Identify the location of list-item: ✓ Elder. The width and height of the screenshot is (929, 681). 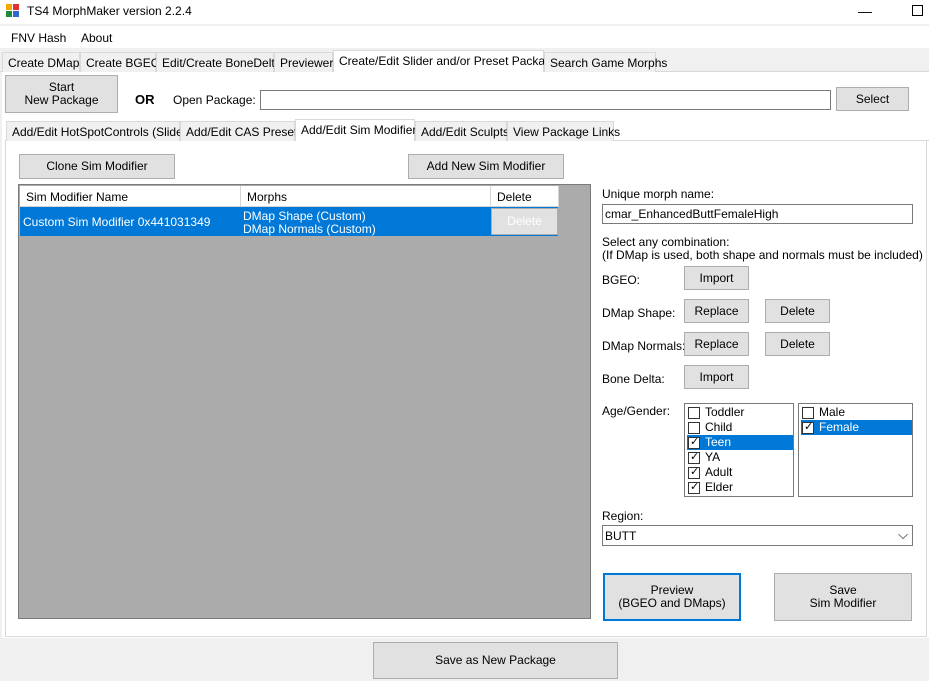
(740, 487).